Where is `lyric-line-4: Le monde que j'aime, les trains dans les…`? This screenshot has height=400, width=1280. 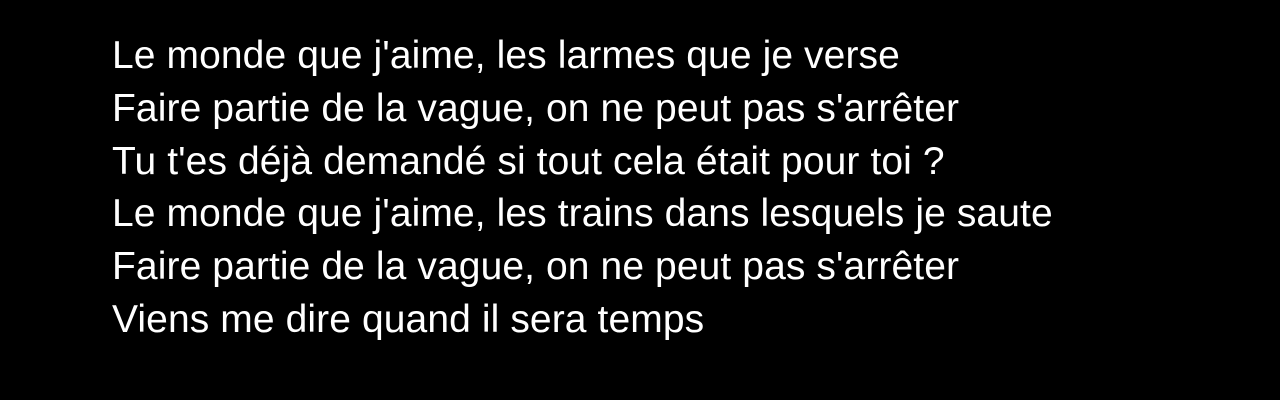 lyric-line-4: Le monde que j'aime, les trains dans les… is located at coordinates (582, 214).